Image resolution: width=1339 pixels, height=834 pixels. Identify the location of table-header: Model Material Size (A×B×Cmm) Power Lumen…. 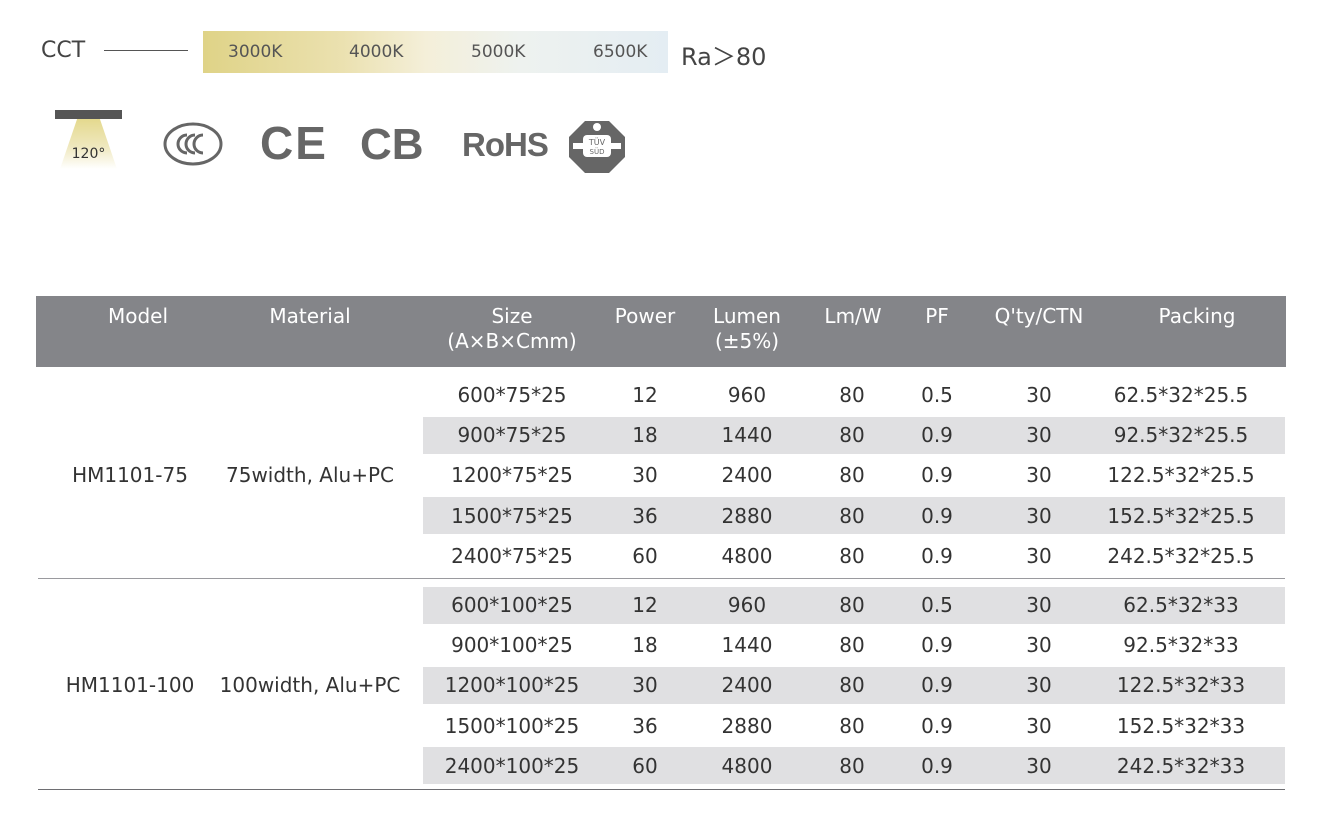
(661, 331).